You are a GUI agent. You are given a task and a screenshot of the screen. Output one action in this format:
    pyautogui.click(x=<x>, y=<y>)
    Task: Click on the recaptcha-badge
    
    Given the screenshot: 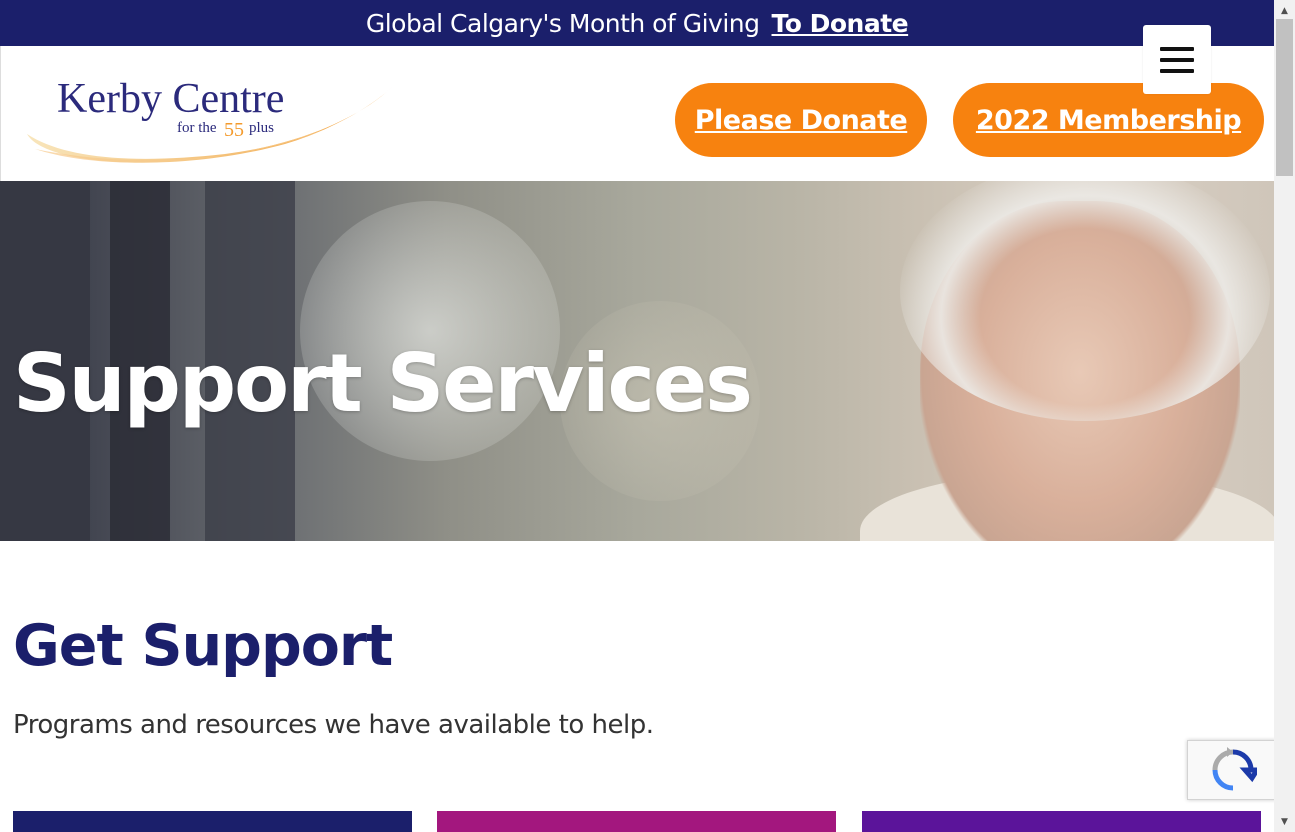 What is the action you would take?
    pyautogui.click(x=1232, y=770)
    